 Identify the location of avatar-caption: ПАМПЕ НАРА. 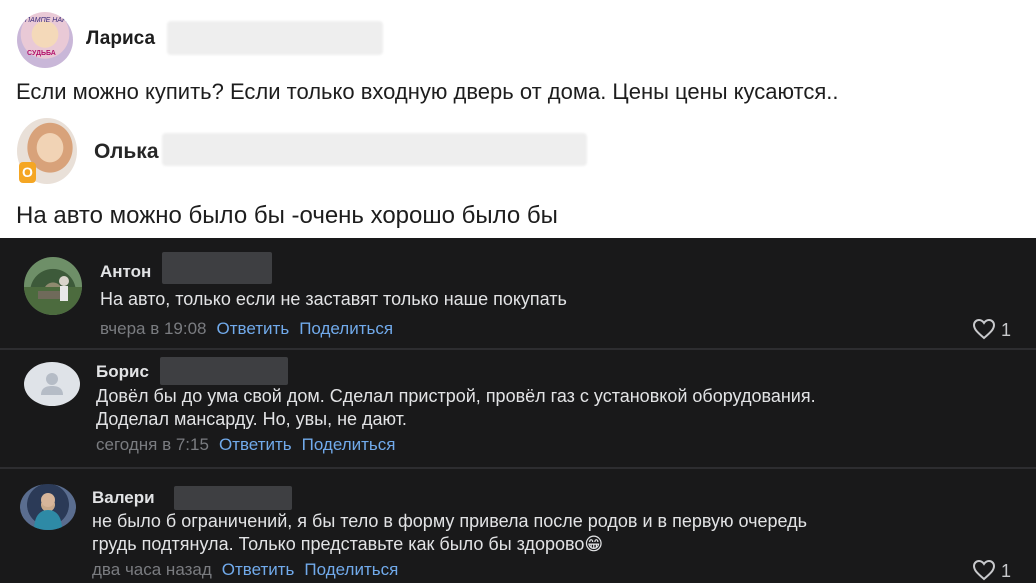
(48, 20).